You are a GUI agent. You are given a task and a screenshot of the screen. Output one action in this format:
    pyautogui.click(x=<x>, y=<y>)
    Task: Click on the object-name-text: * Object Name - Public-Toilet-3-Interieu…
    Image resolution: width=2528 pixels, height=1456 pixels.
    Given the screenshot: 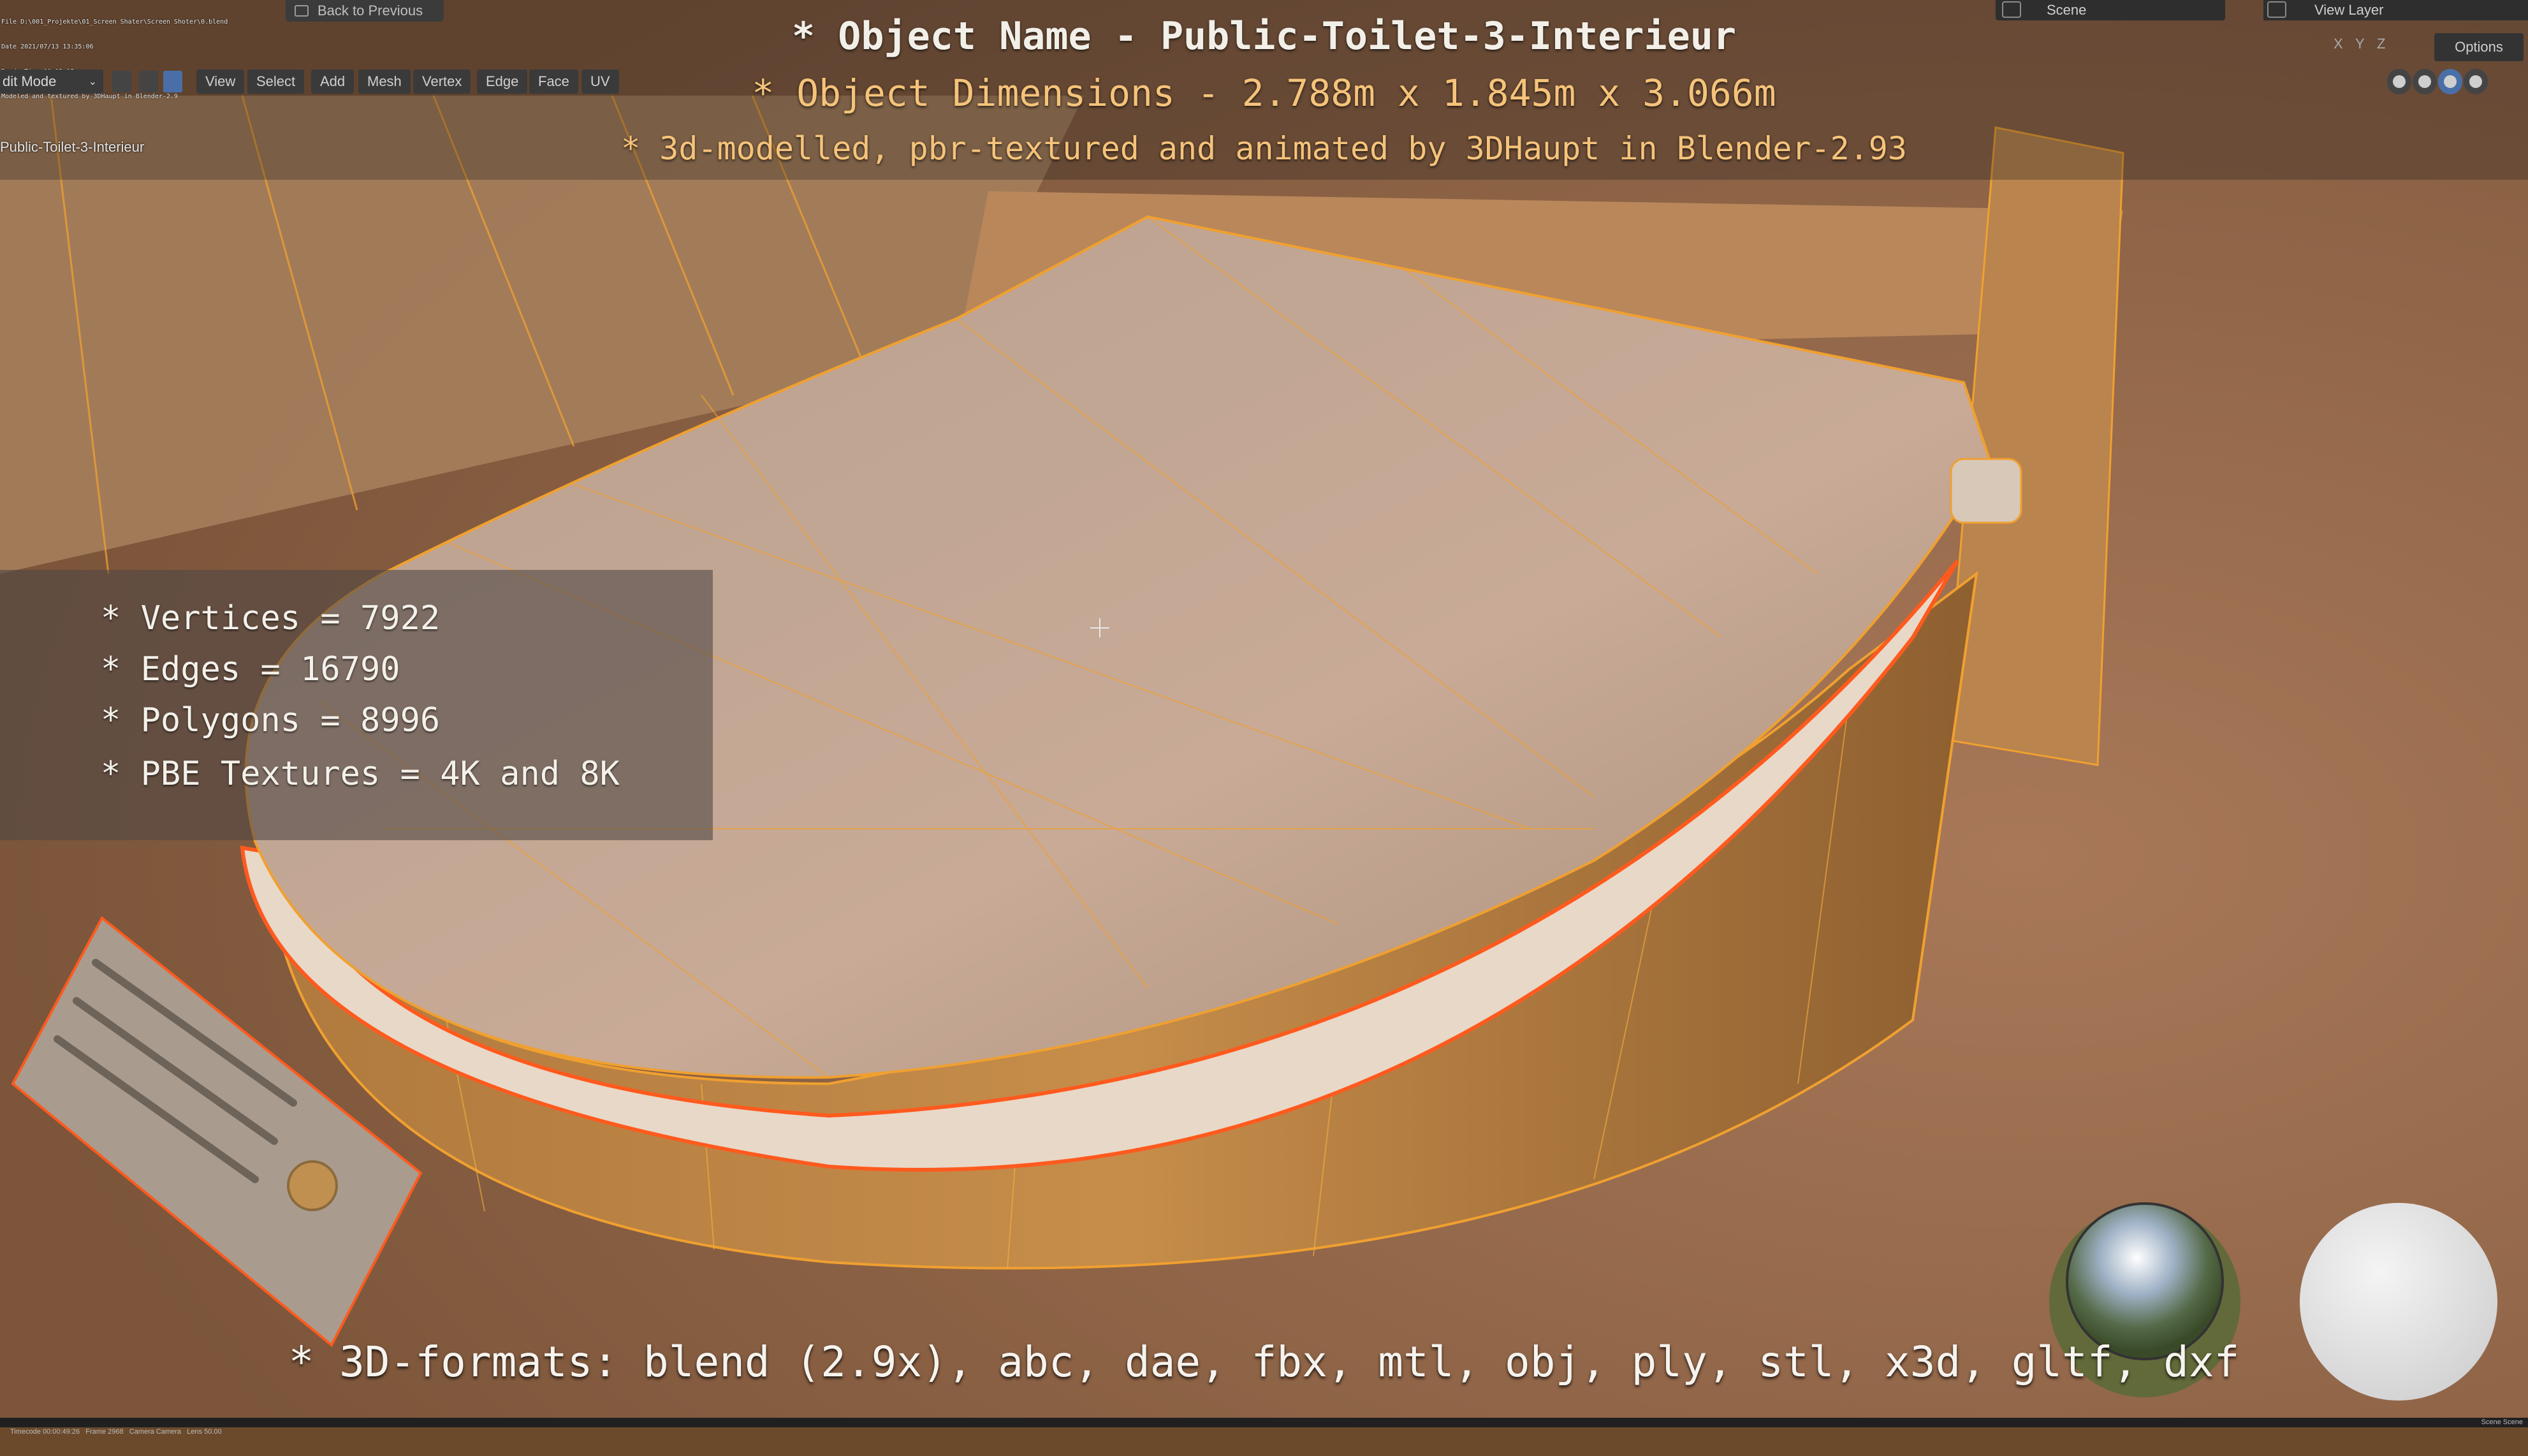 What is the action you would take?
    pyautogui.click(x=1264, y=36)
    